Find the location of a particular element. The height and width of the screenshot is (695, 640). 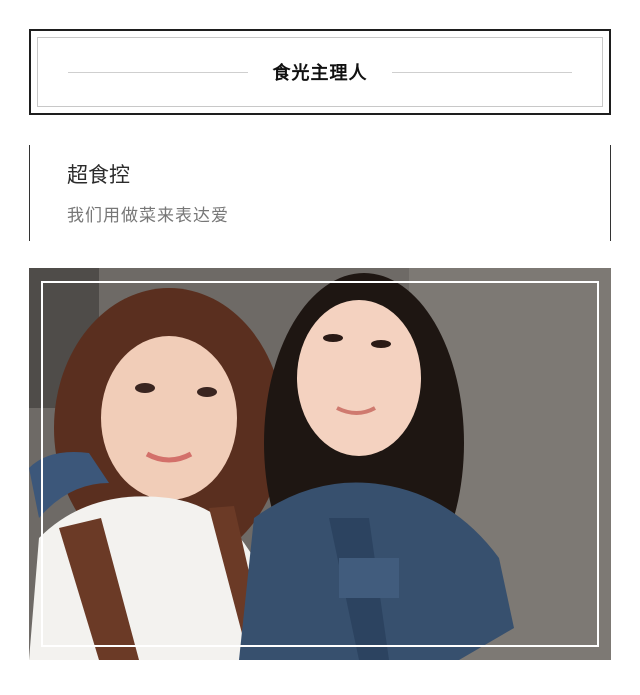

right-person-eye-right is located at coordinates (381, 344).